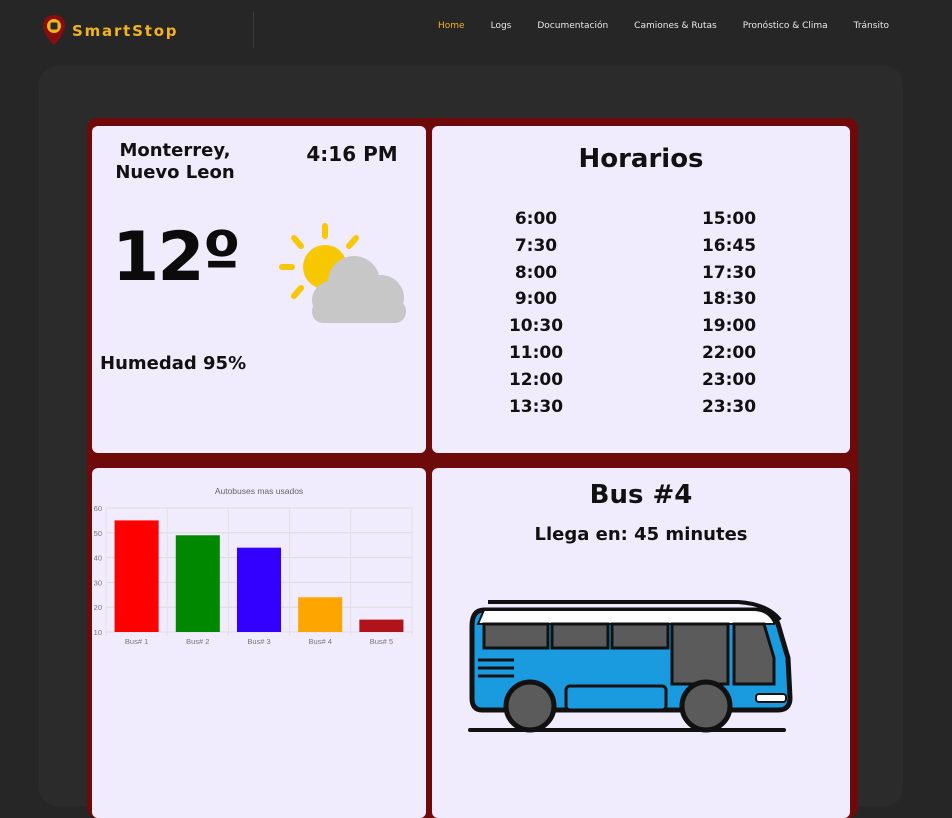 This screenshot has height=818, width=952. I want to click on schedule-time: 12:00, so click(536, 379).